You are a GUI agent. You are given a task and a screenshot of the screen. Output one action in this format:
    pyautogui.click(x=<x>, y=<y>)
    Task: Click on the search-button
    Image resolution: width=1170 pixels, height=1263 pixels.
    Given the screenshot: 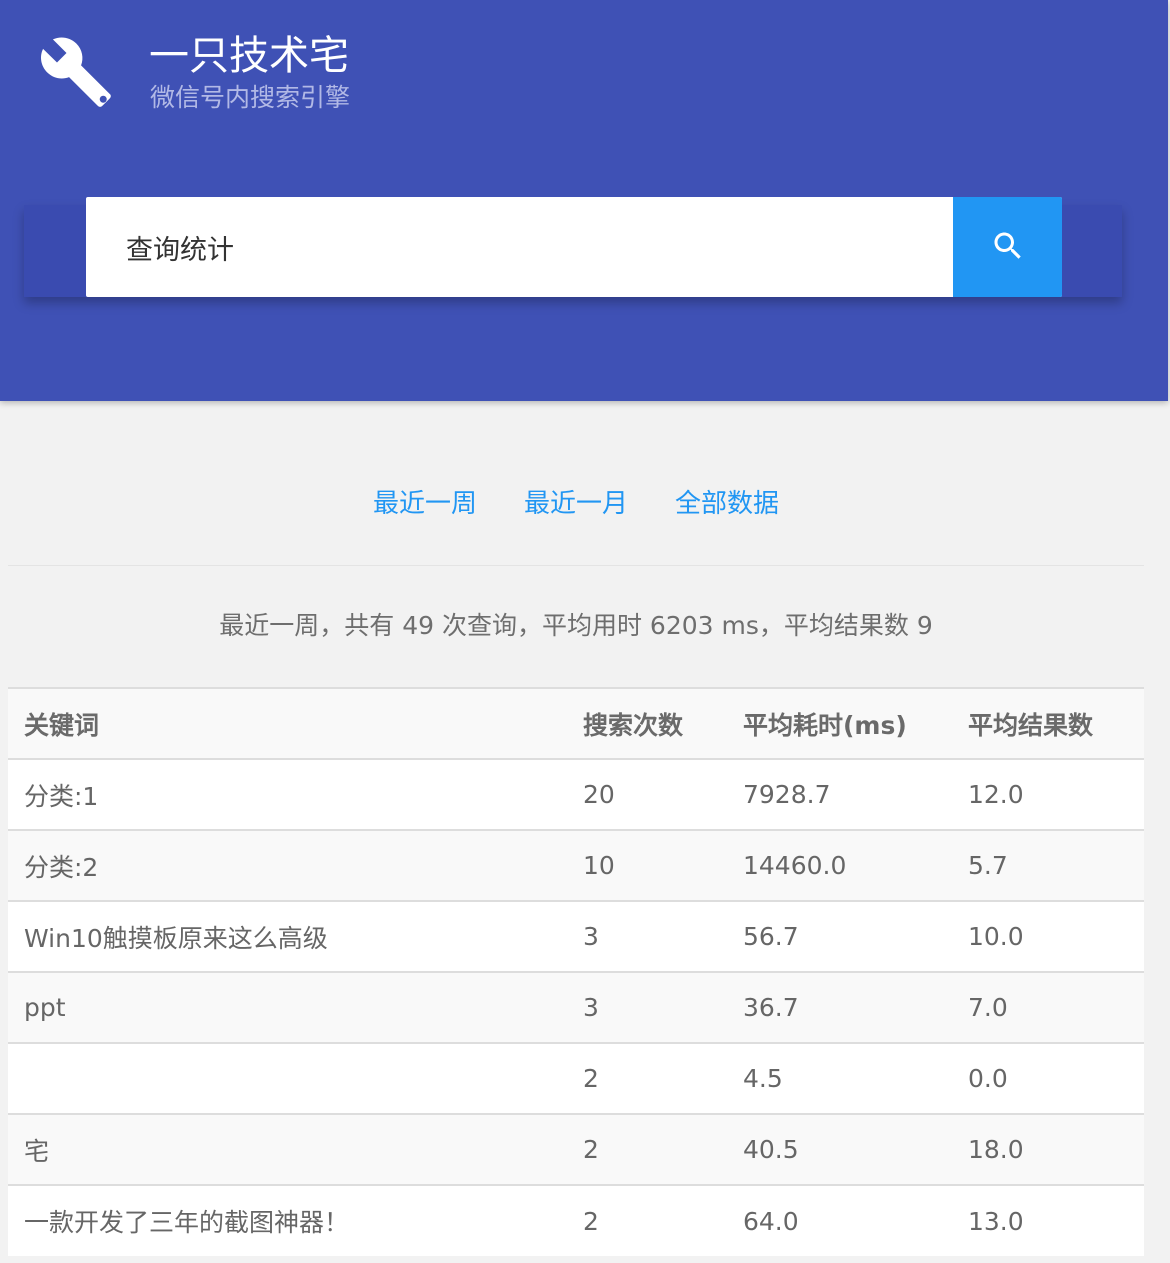 What is the action you would take?
    pyautogui.click(x=1007, y=247)
    